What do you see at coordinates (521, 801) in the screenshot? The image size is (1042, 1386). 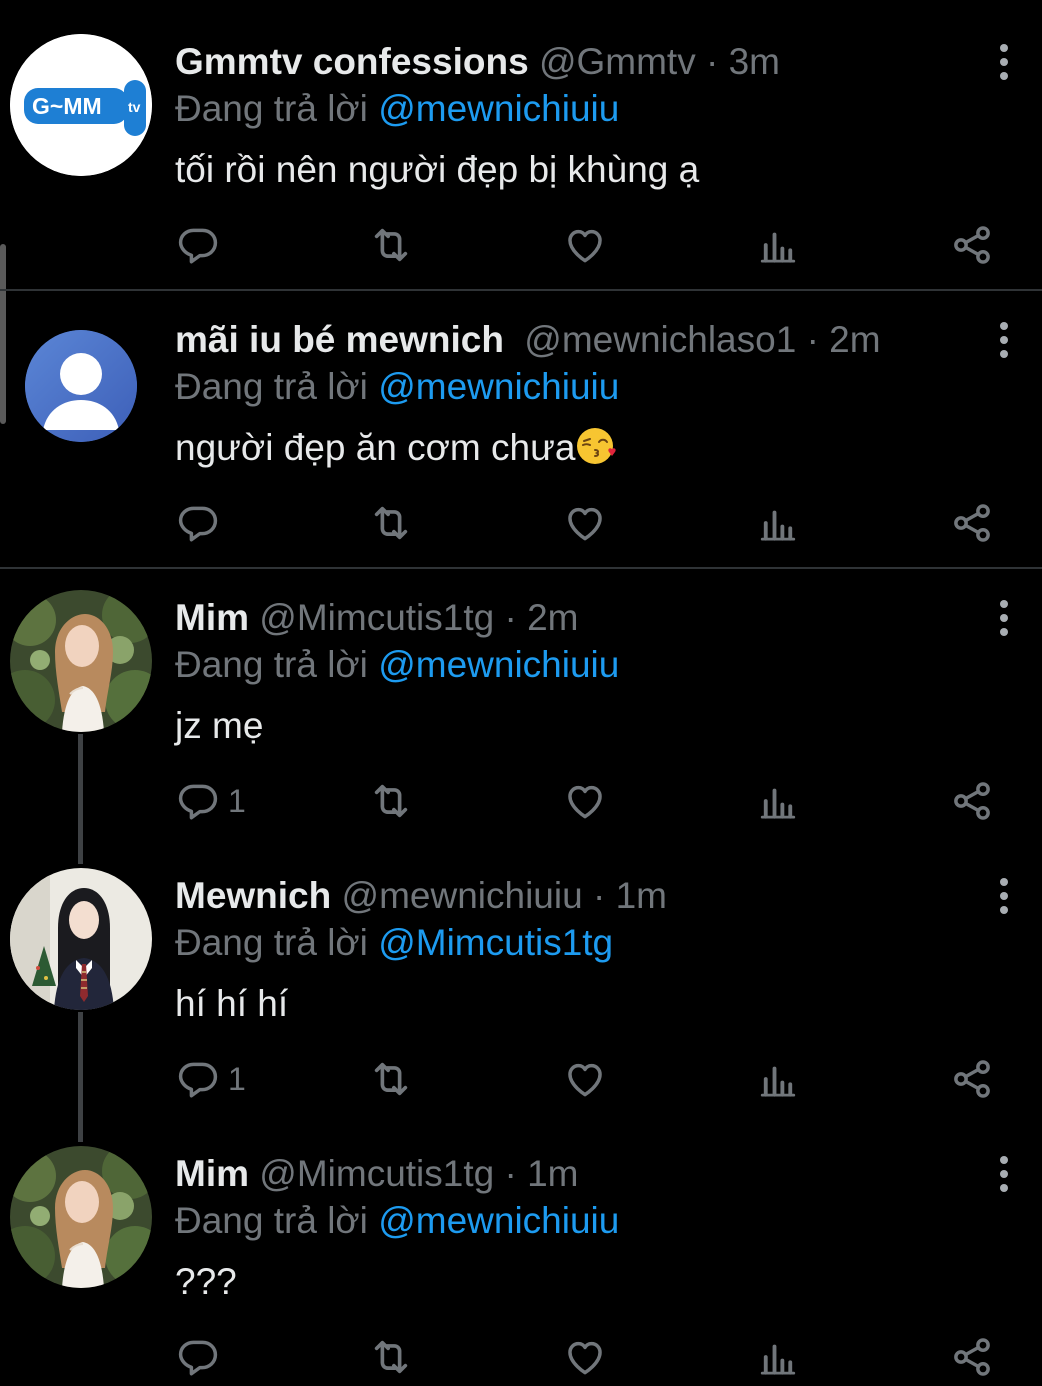 I see `tweet-actions: 1` at bounding box center [521, 801].